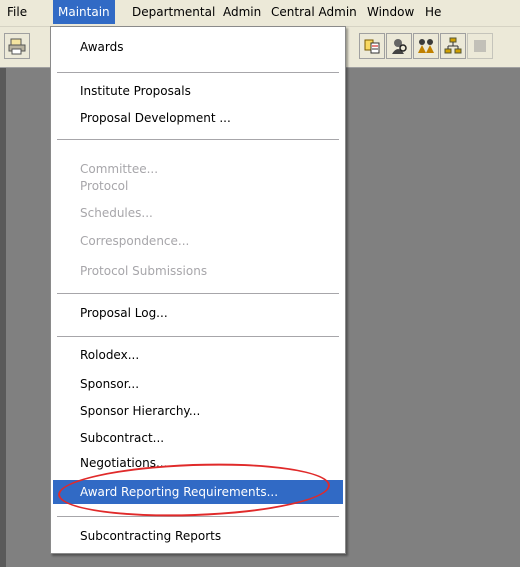 The height and width of the screenshot is (567, 520). Describe the element at coordinates (17, 12) in the screenshot. I see `menu-file: File` at that location.